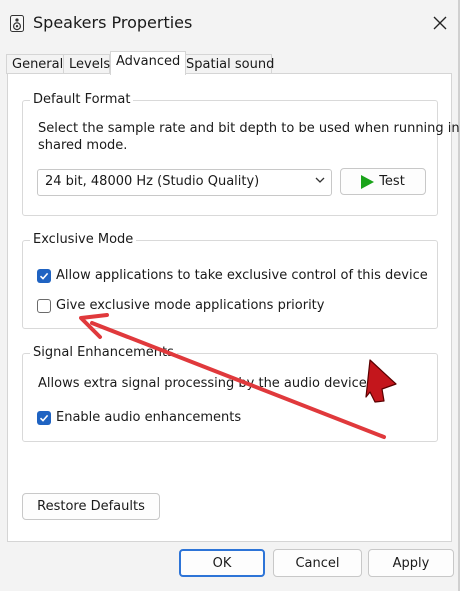 This screenshot has height=591, width=460. Describe the element at coordinates (152, 181) in the screenshot. I see `sample-rate-value: 24 bit, 48000 Hz (Studio Quality)` at that location.